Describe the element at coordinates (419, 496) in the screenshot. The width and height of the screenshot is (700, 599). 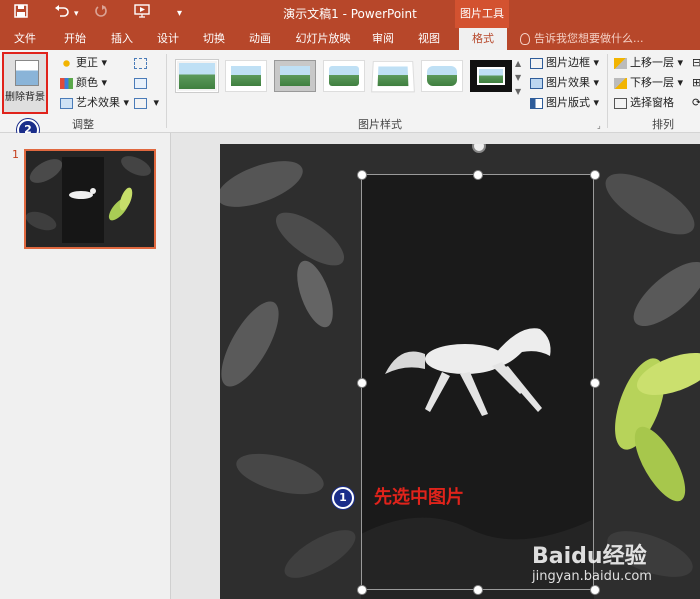
I see `step-1-instruction: 先选中图片` at that location.